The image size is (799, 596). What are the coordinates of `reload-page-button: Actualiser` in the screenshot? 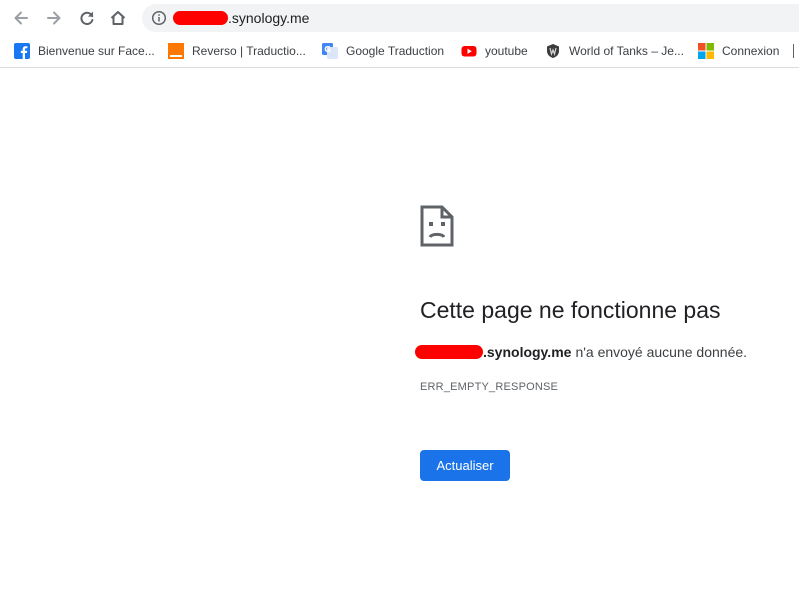 It's located at (465, 465).